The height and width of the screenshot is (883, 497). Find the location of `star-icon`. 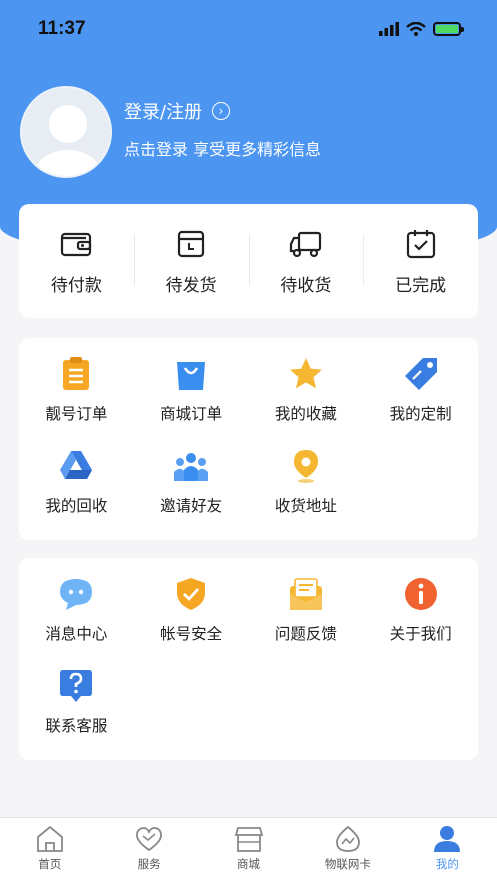

star-icon is located at coordinates (305, 373).